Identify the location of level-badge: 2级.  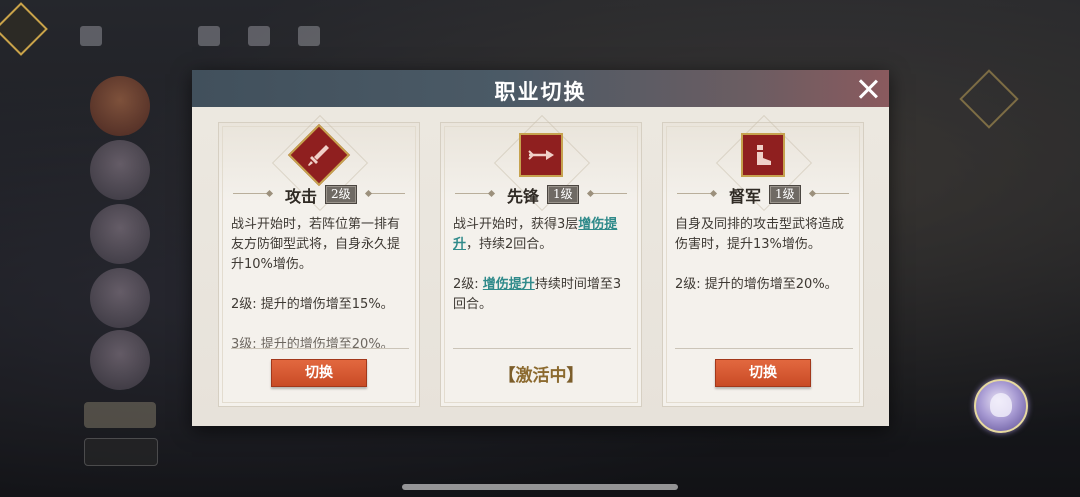
(341, 194).